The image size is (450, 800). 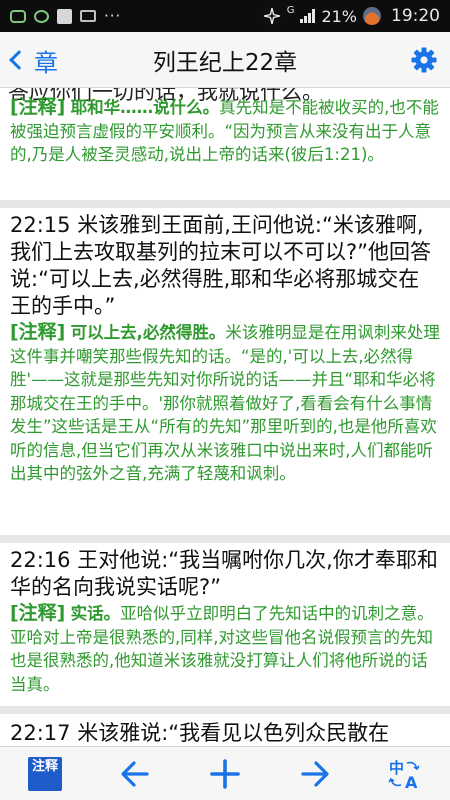 What do you see at coordinates (415, 16) in the screenshot?
I see `clock: 19:20` at bounding box center [415, 16].